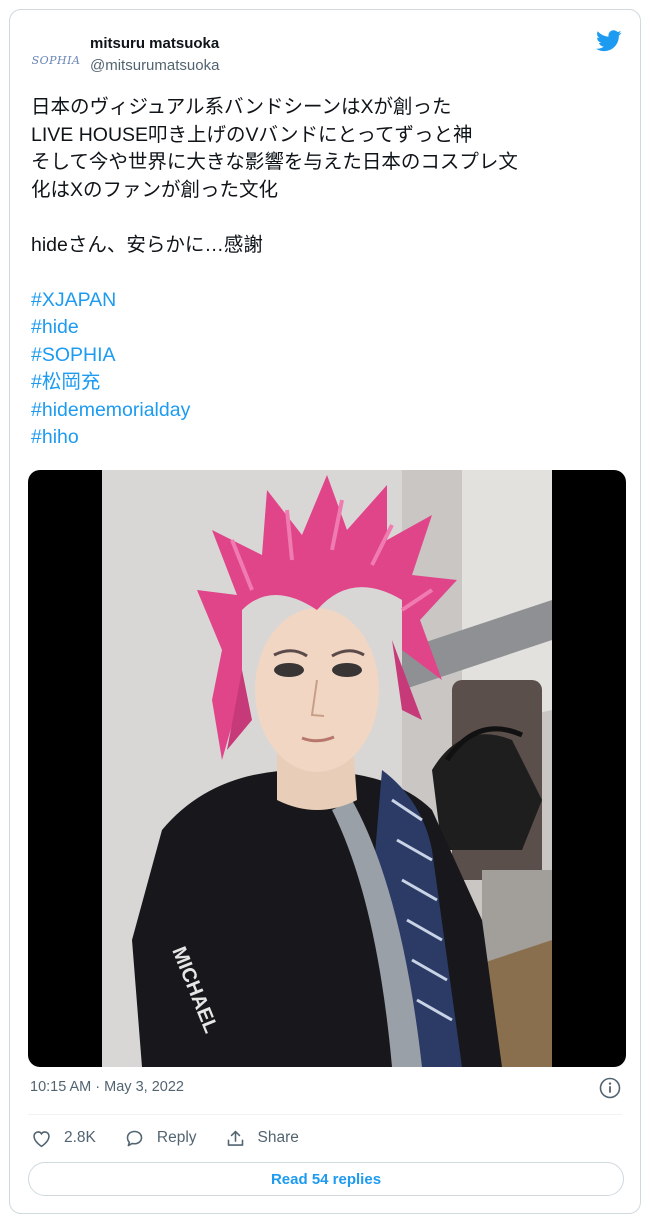 This screenshot has width=650, height=1223. I want to click on tweet-line: LIVE HOUSE叩き上げのVバンドにとってずっと神, so click(252, 134).